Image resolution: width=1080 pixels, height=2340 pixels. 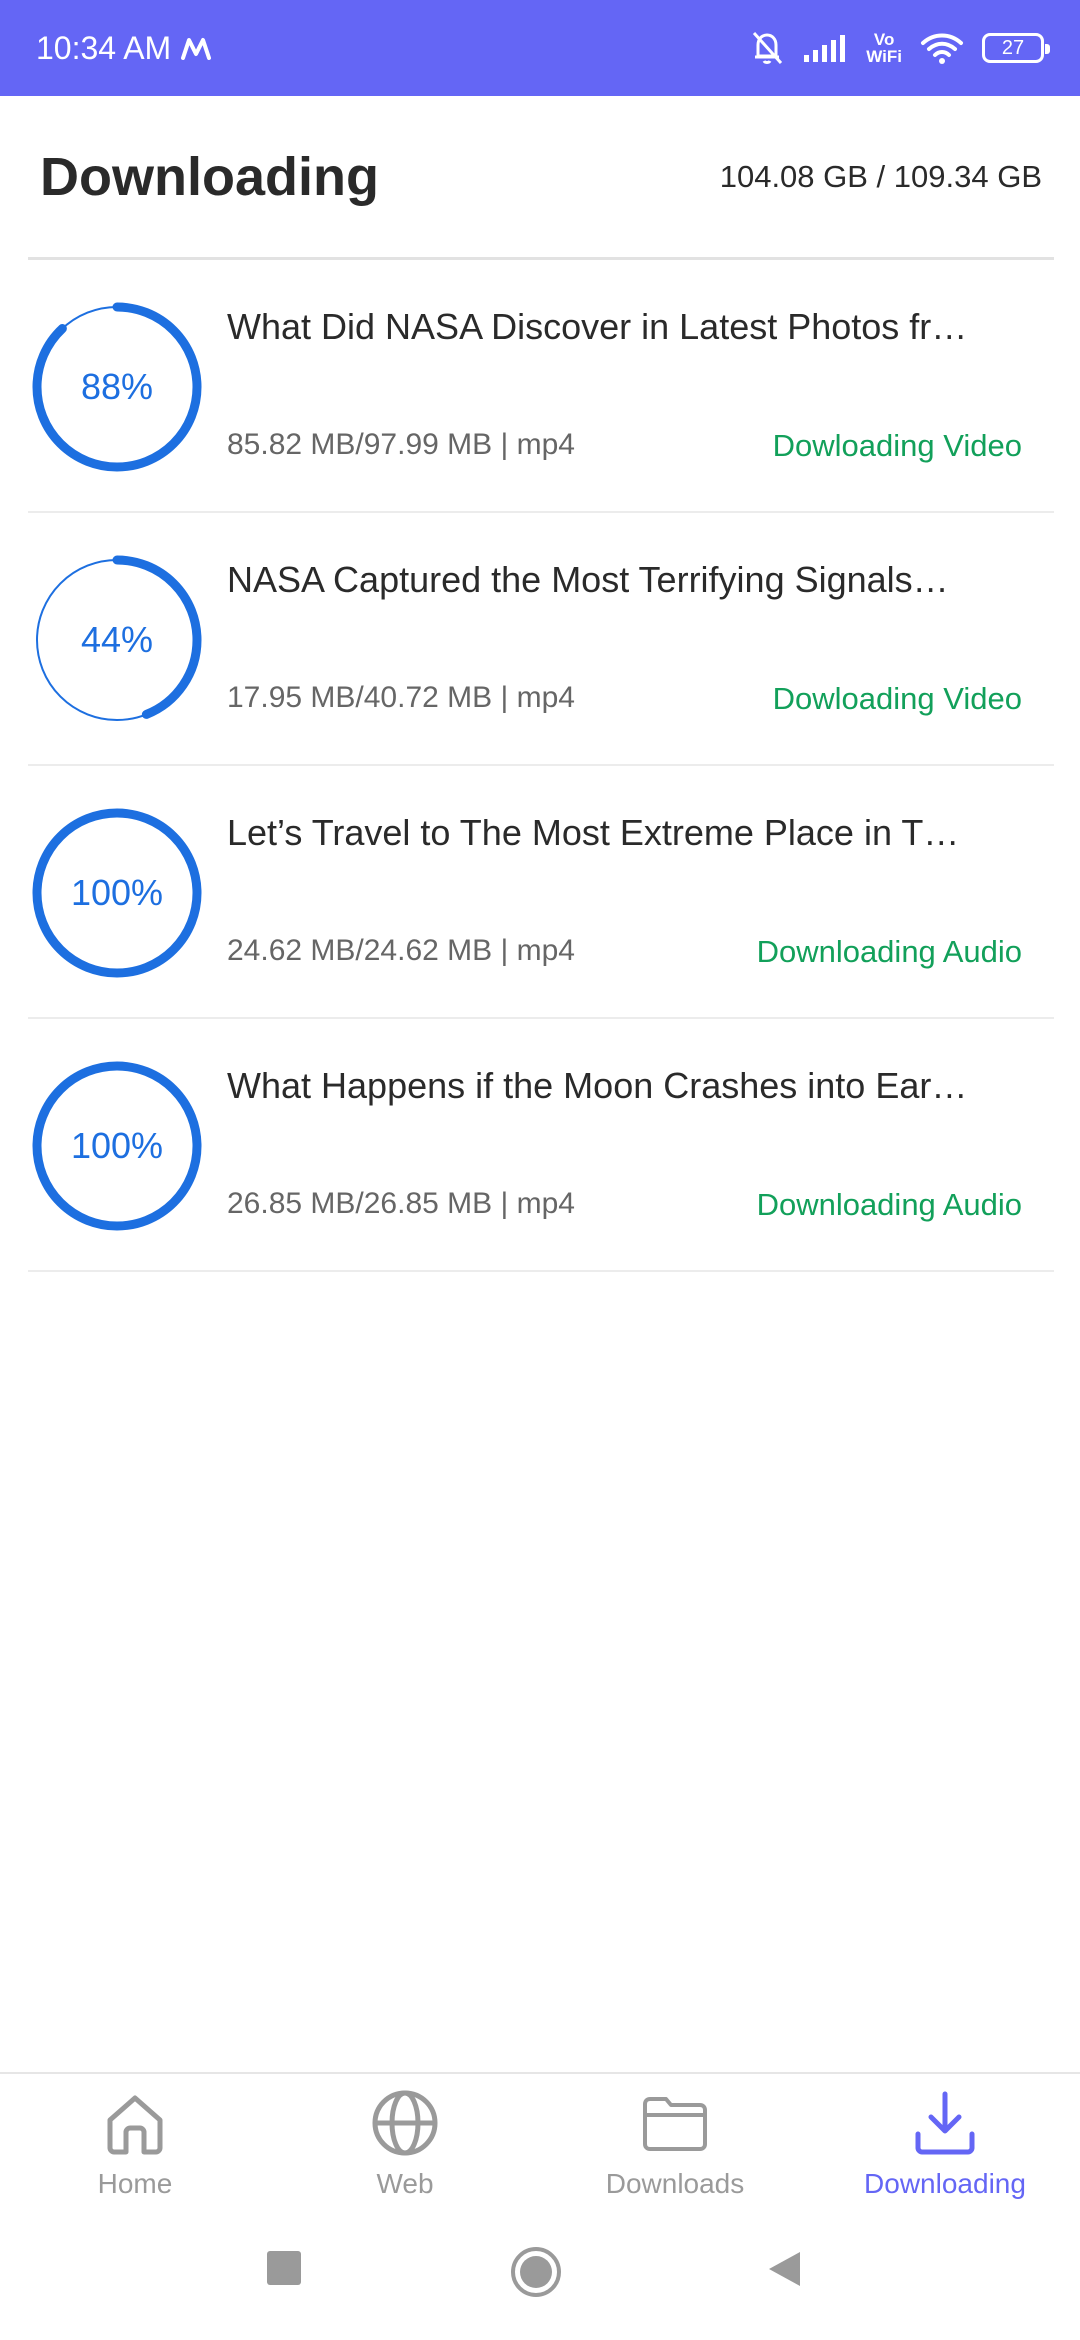 I want to click on progress-percent: 88%, so click(x=117, y=386).